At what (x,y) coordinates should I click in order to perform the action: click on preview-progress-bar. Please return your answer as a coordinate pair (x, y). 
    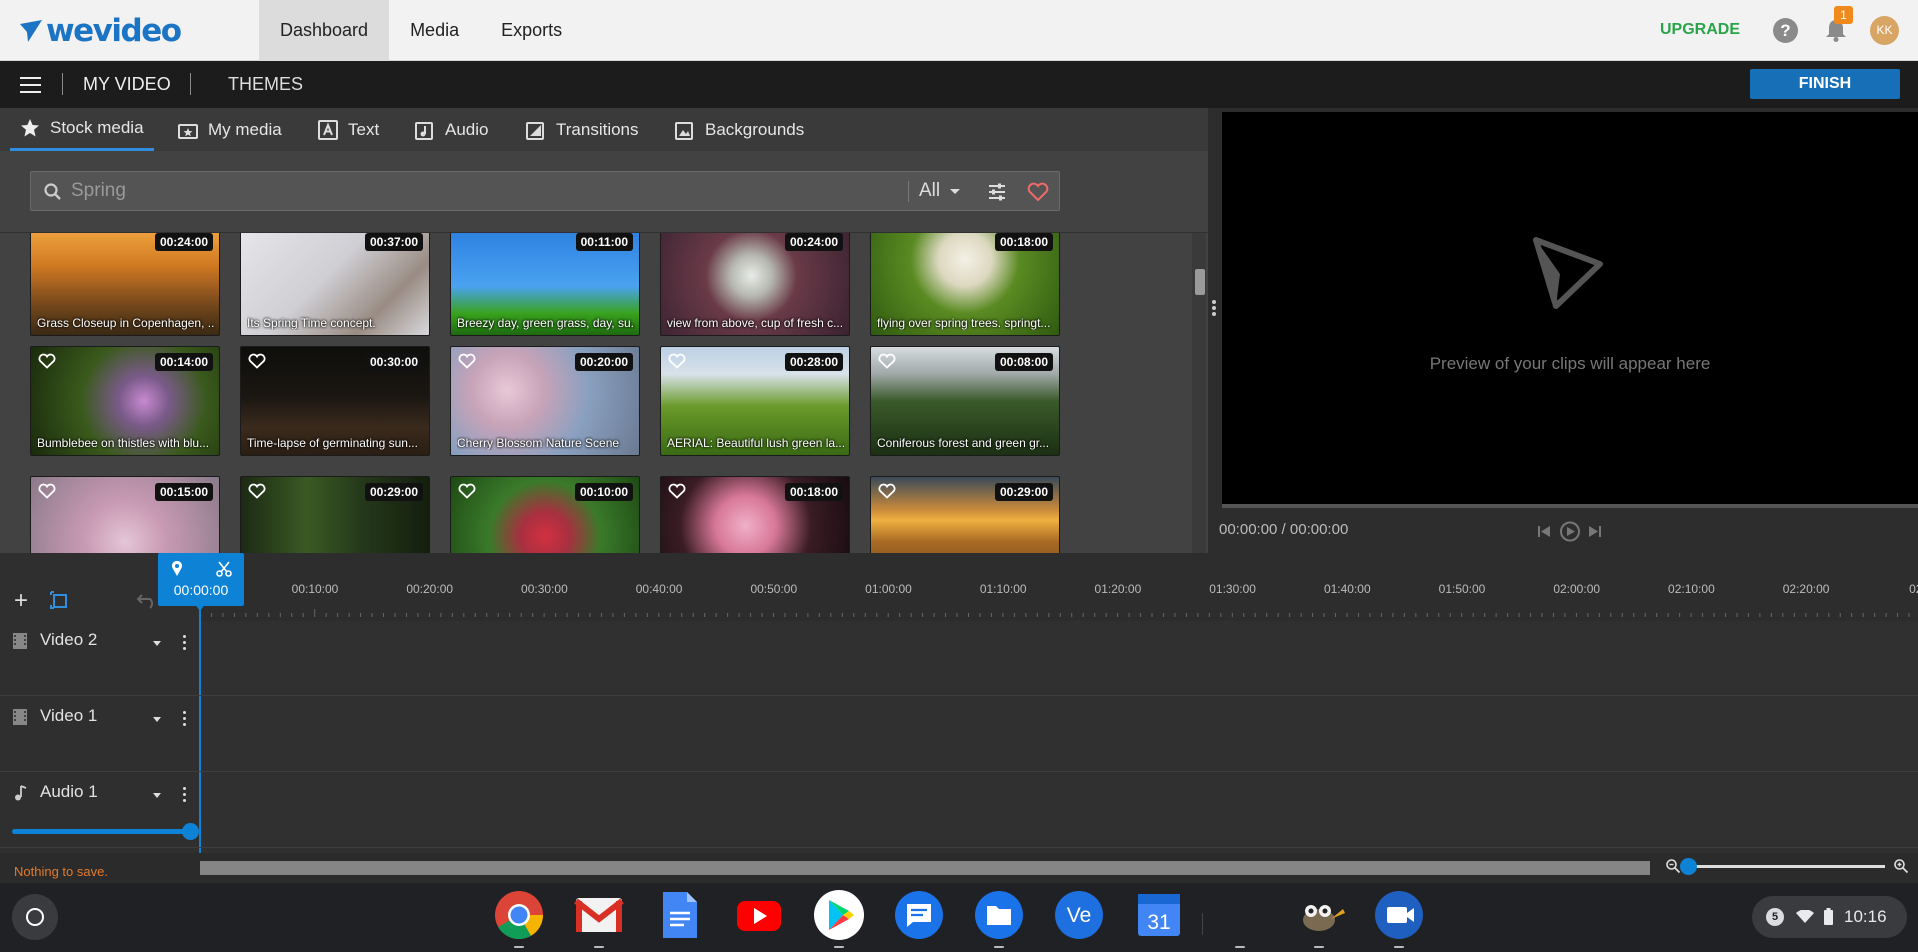
    Looking at the image, I should click on (1570, 506).